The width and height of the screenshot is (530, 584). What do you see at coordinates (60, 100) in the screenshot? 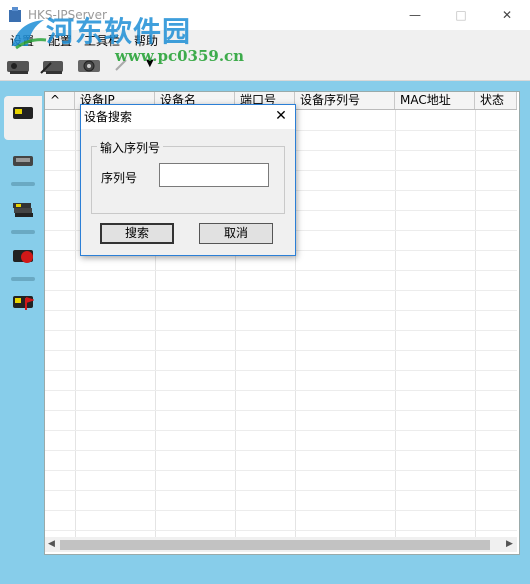
I see `column-header-sort: ^` at bounding box center [60, 100].